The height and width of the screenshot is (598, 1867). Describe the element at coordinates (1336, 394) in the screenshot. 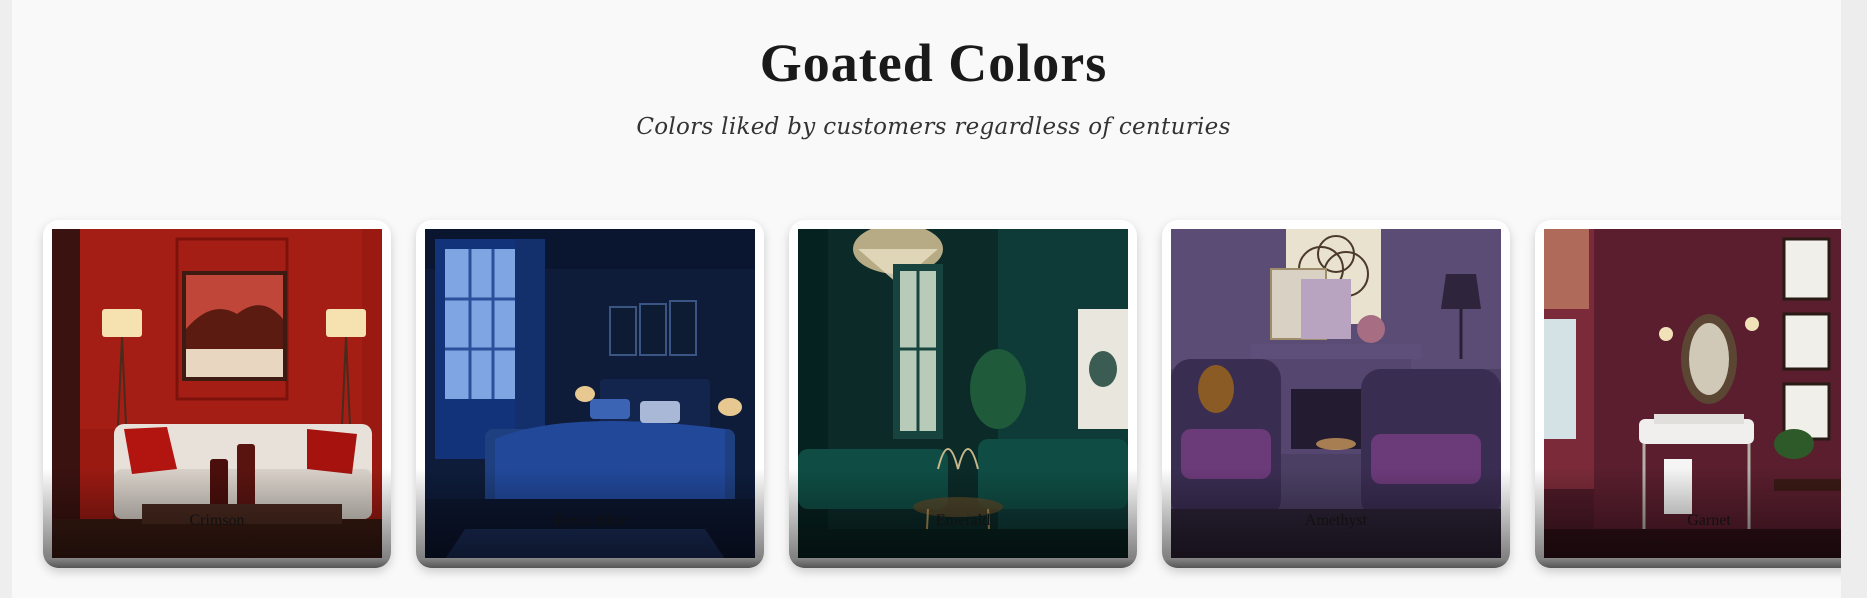

I see `color-card-amethyst: Amethyst` at that location.